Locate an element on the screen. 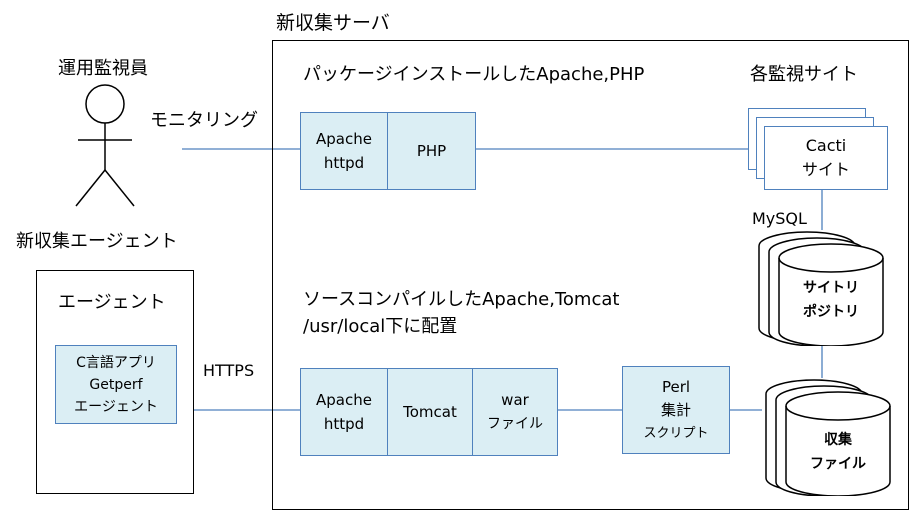 The width and height of the screenshot is (909, 511). operator-figure-icon is located at coordinates (105, 145).